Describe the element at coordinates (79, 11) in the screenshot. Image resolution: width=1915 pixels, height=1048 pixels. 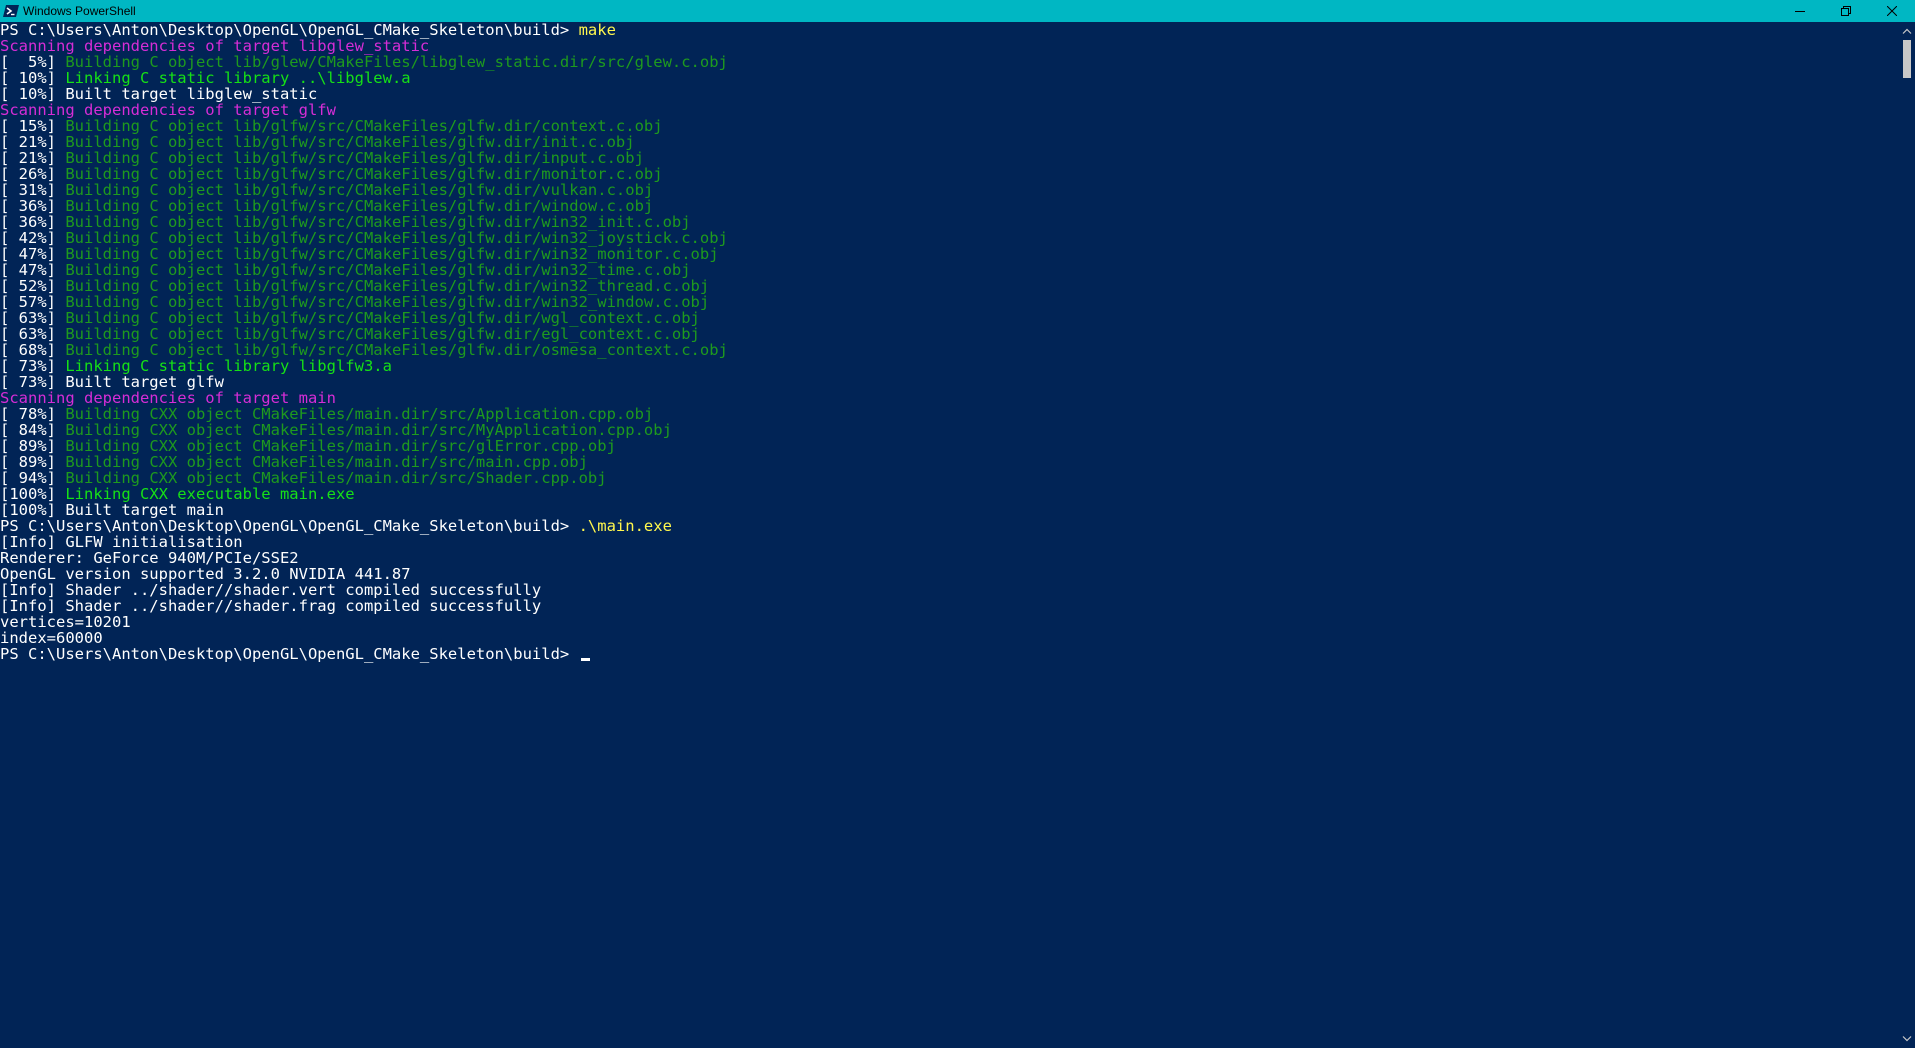
I see `window-title: Windows PowerShell` at that location.